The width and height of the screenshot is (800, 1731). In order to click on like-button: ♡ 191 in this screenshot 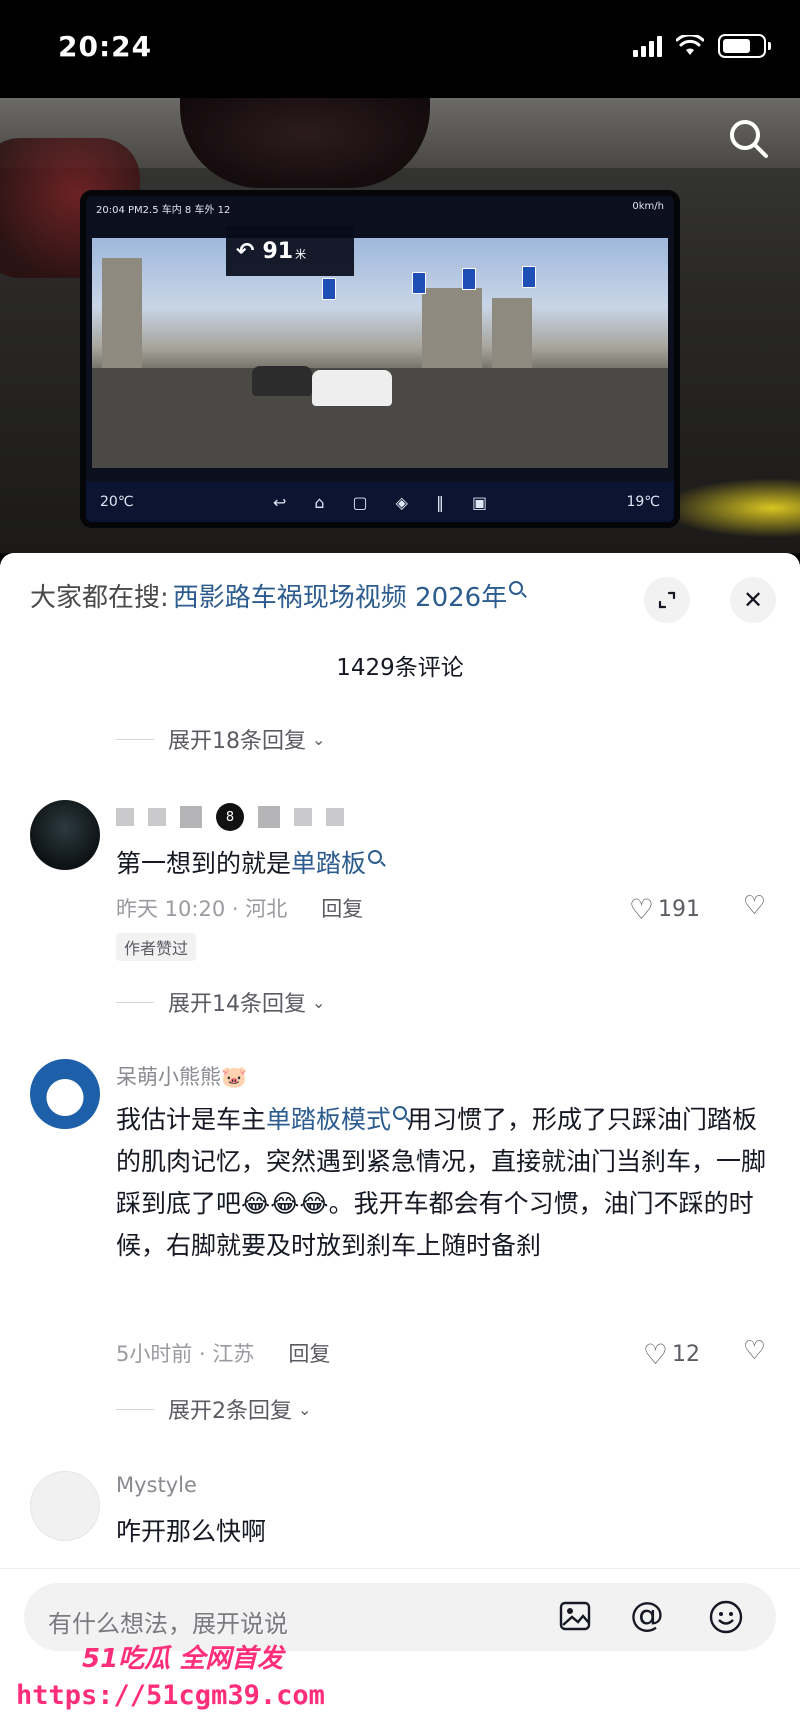, I will do `click(664, 909)`.